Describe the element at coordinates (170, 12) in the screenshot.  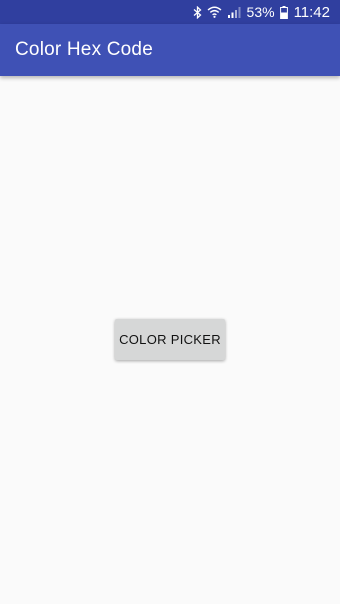
I see `status-bar: 53% 11:42` at that location.